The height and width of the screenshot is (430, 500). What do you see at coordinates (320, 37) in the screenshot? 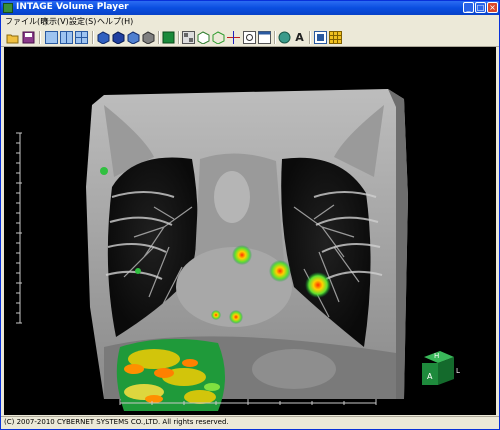
I see `screenshot-icon` at bounding box center [320, 37].